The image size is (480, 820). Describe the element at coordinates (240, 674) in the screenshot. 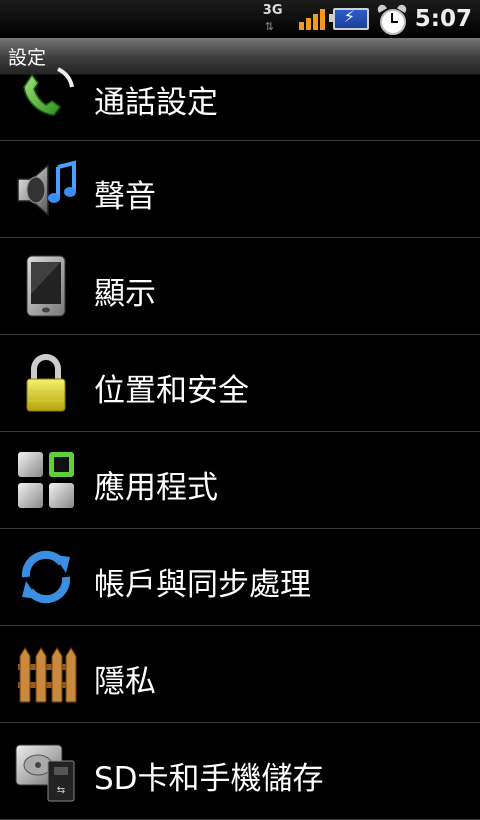

I see `settings-item-privacy: 隱私` at that location.